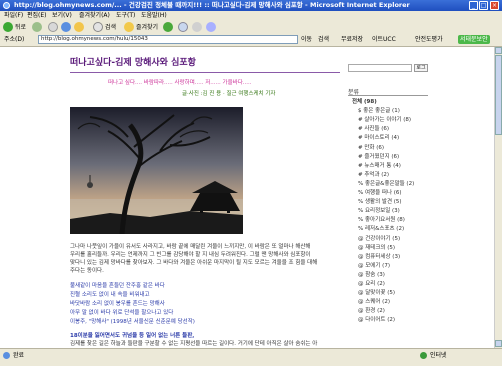  I want to click on category-item: @ 건강이야기 (5), so click(379, 239).